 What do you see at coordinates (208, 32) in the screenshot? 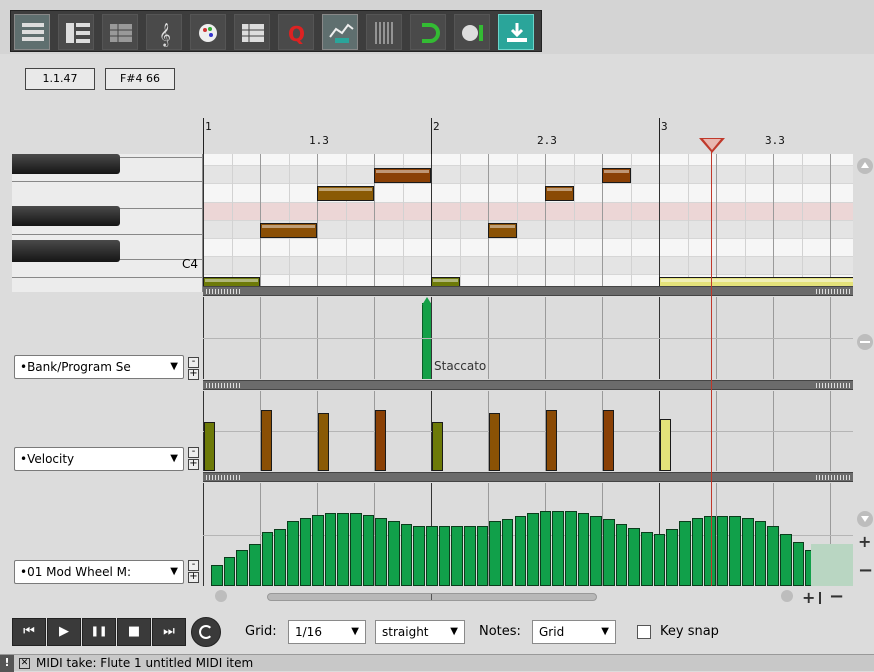
I see `color-notes-button` at bounding box center [208, 32].